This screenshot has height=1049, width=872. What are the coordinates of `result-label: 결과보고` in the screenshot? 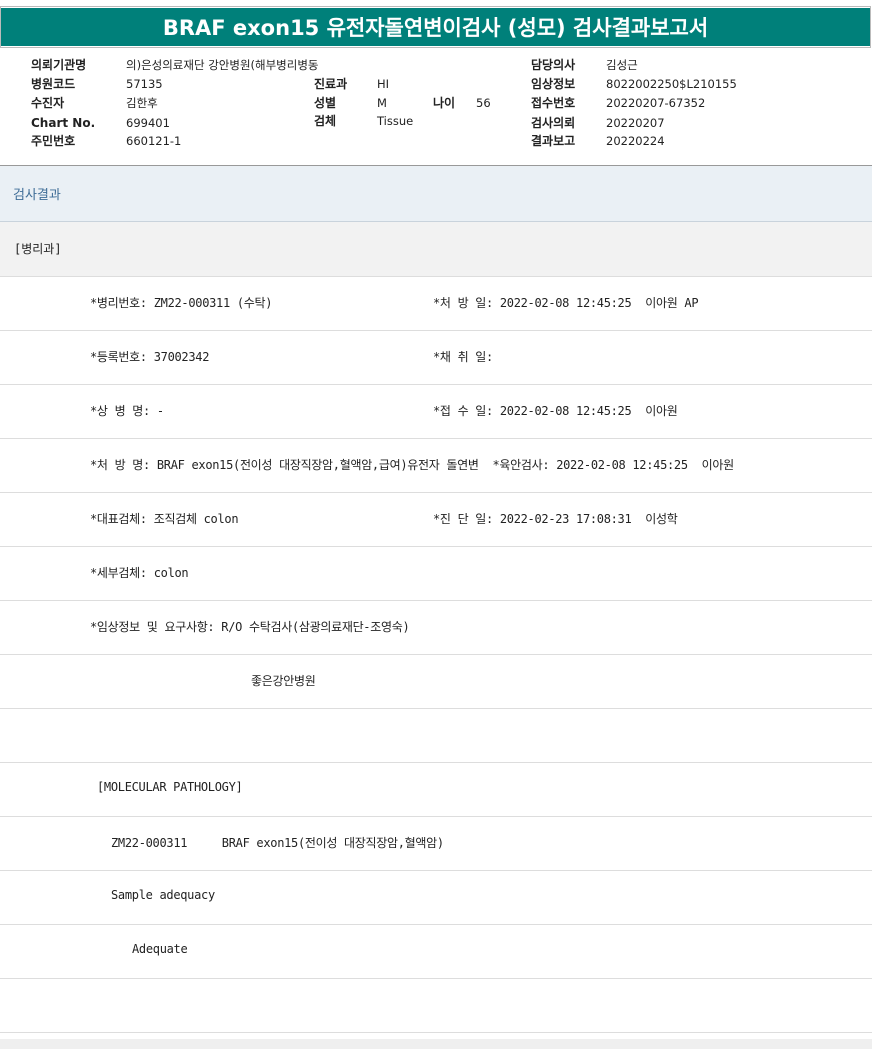 It's located at (553, 141).